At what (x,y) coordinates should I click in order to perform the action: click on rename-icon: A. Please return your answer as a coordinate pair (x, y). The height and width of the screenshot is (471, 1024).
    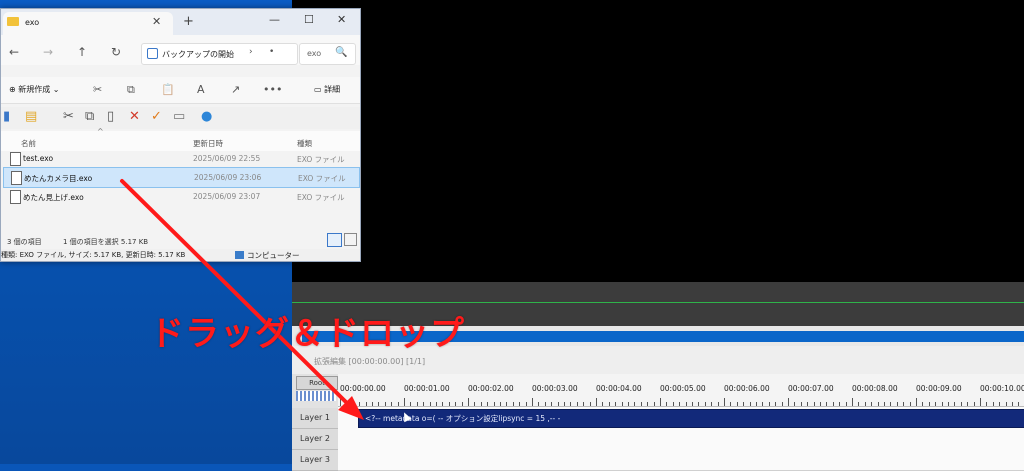
    Looking at the image, I should click on (201, 89).